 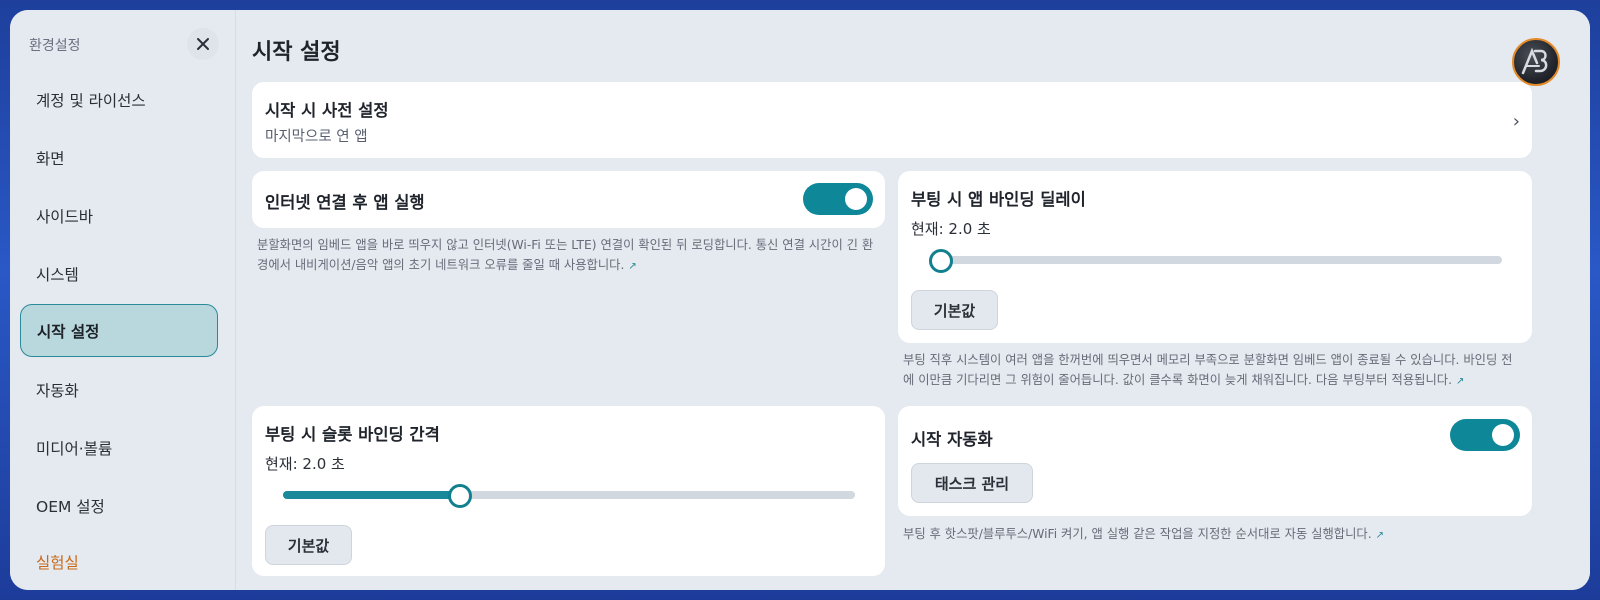 What do you see at coordinates (119, 158) in the screenshot?
I see `sidebar-item-display: 화면` at bounding box center [119, 158].